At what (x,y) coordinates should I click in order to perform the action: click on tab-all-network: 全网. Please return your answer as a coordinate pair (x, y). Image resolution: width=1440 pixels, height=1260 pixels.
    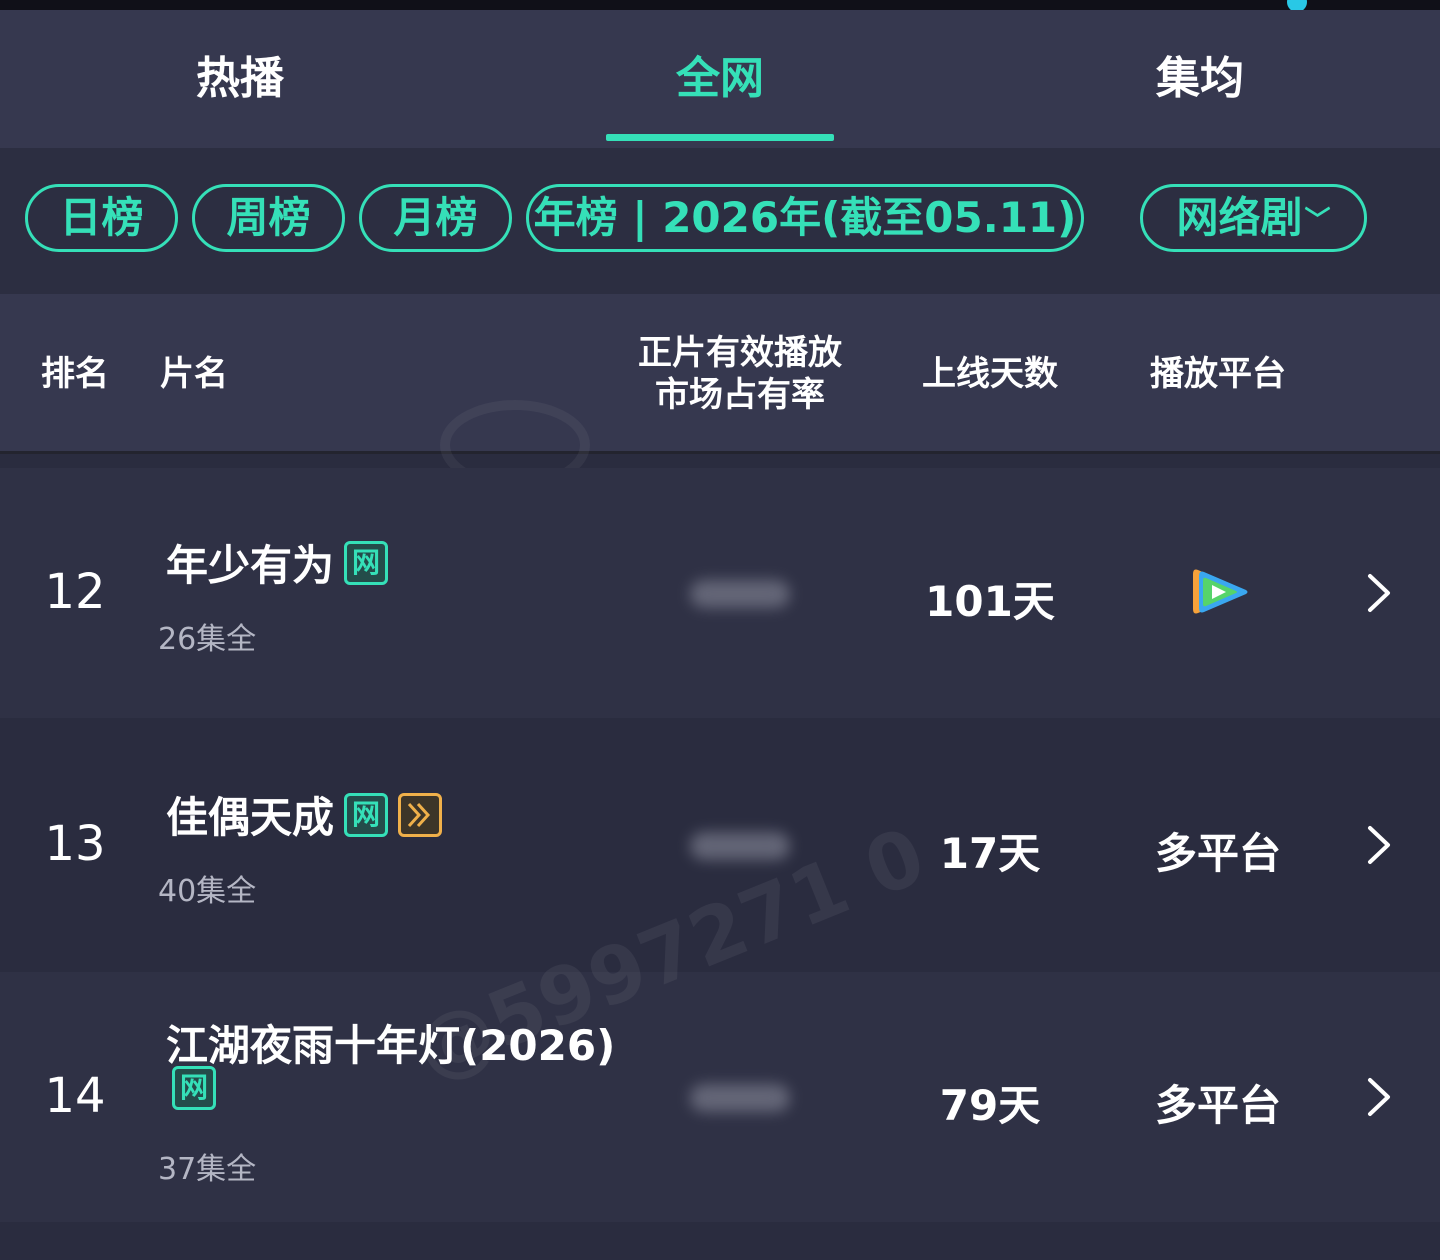
    Looking at the image, I should click on (720, 79).